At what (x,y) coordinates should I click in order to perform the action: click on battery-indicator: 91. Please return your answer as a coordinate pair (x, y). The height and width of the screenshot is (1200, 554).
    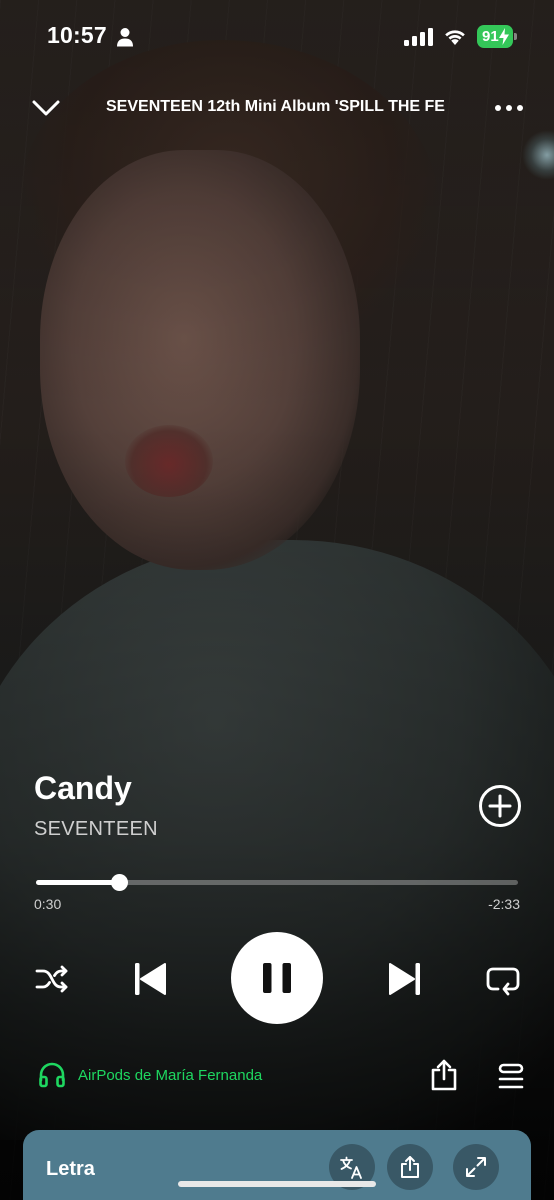
    Looking at the image, I should click on (497, 36).